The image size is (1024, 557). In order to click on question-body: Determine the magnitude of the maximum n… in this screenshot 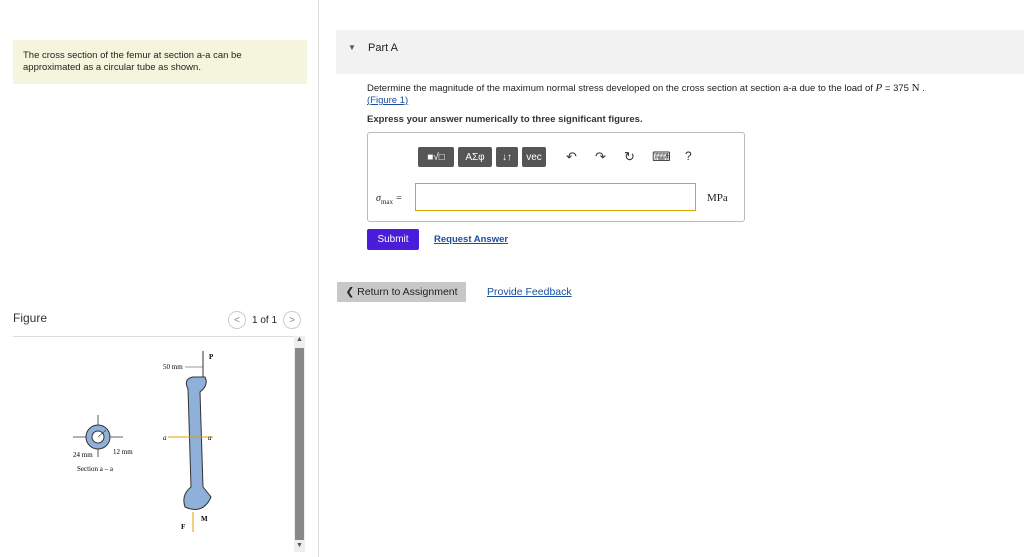, I will do `click(621, 88)`.